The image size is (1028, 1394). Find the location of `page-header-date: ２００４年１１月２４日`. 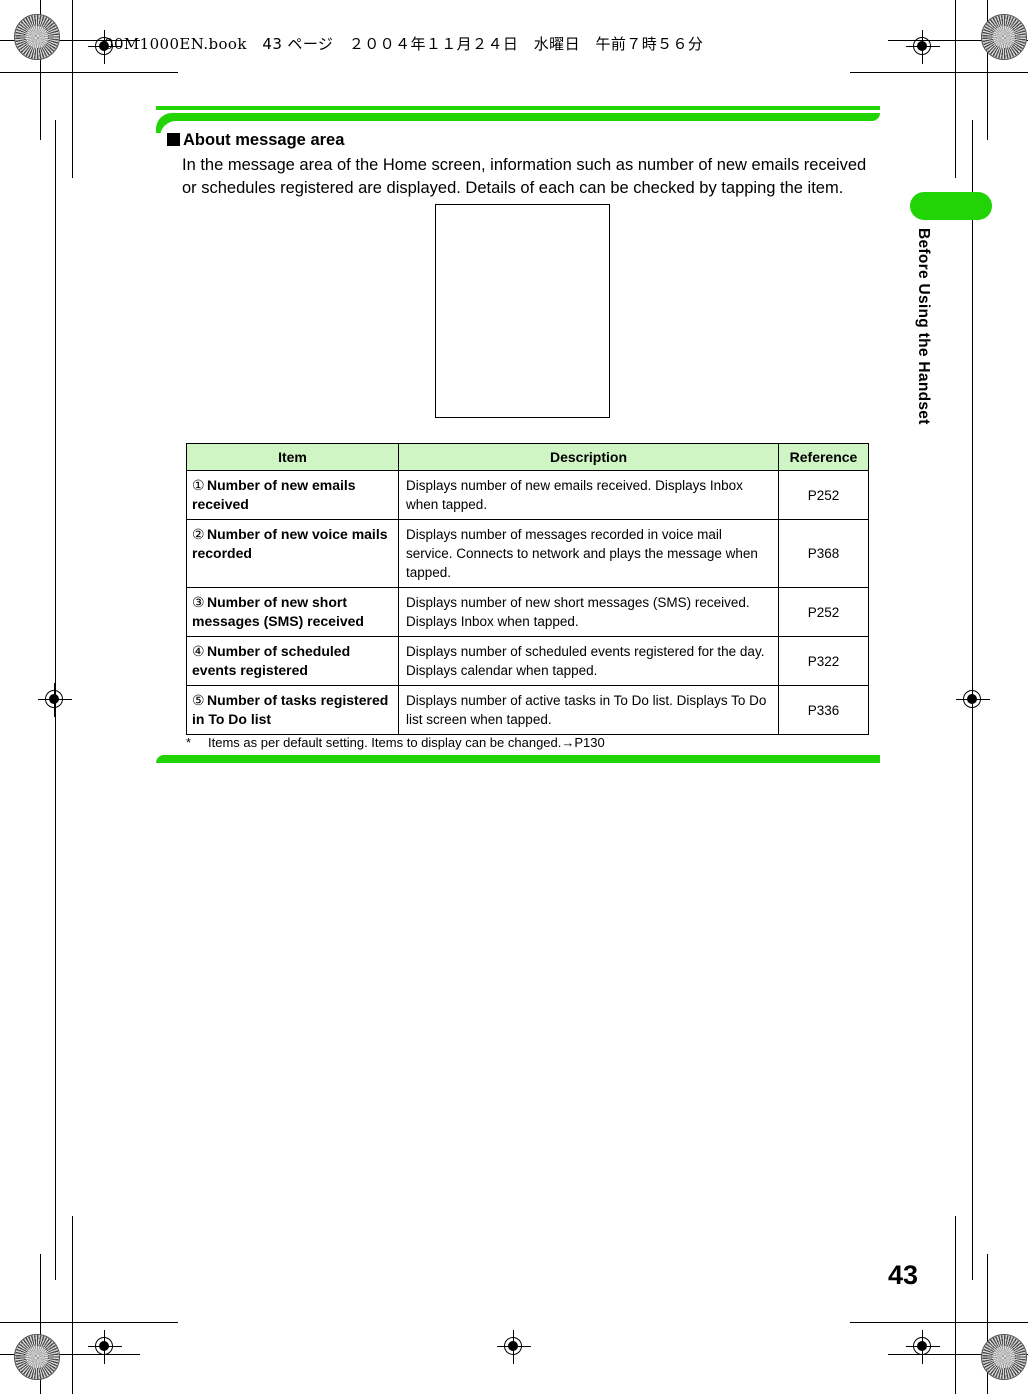

page-header-date: ２００４年１１月２４日 is located at coordinates (433, 44).